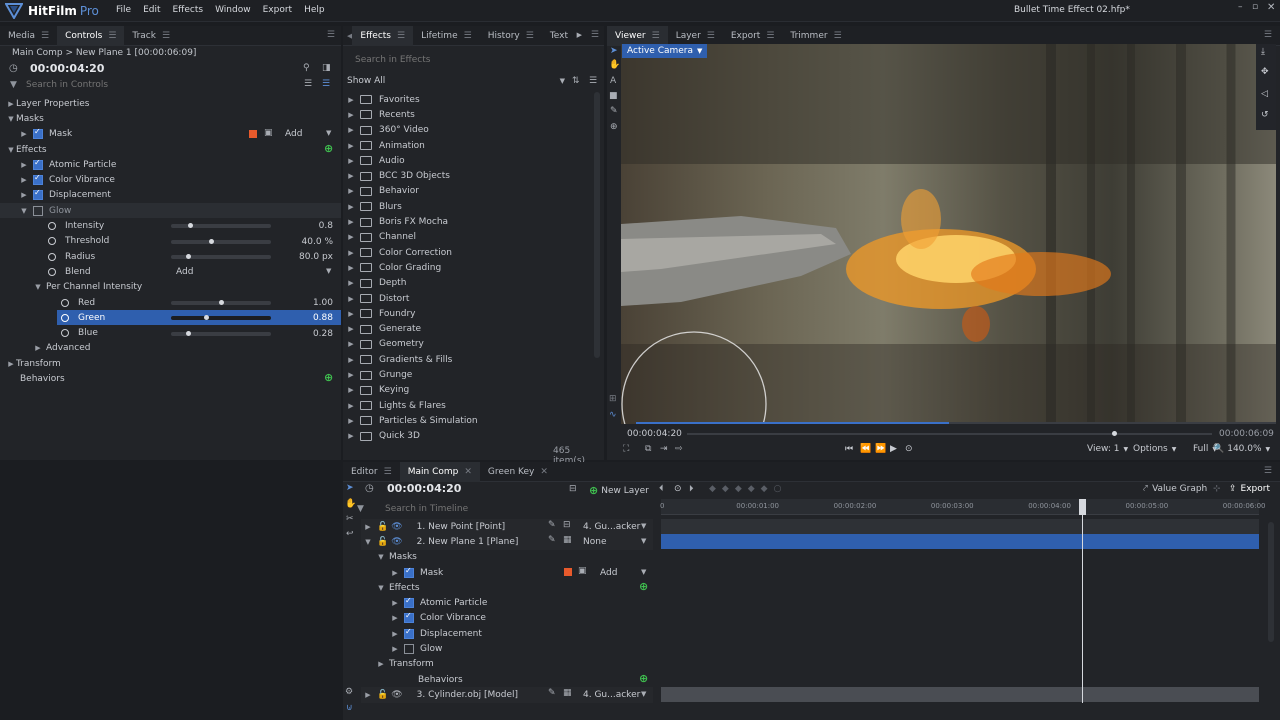  What do you see at coordinates (170, 256) in the screenshot?
I see `param-row: Radius 80.0 px` at bounding box center [170, 256].